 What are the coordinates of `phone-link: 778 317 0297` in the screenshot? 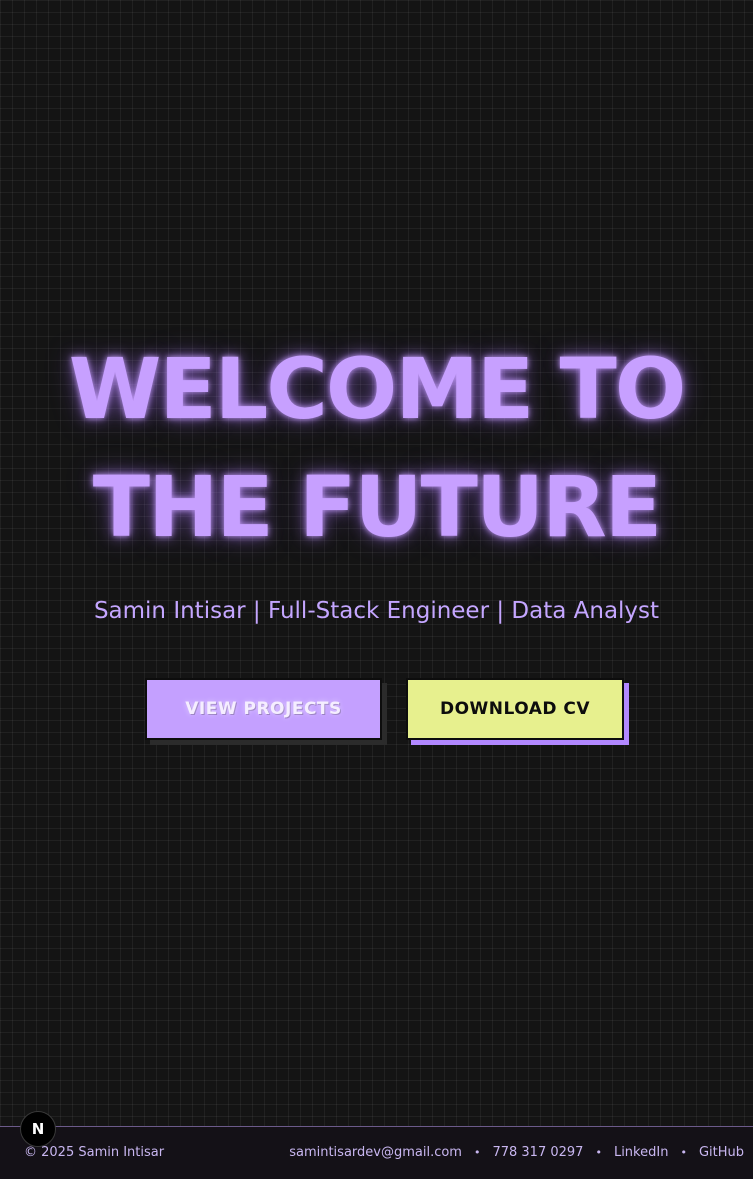 It's located at (537, 1152).